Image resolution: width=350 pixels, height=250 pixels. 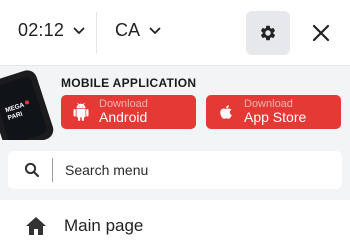 I want to click on region-select: CA, so click(x=138, y=30).